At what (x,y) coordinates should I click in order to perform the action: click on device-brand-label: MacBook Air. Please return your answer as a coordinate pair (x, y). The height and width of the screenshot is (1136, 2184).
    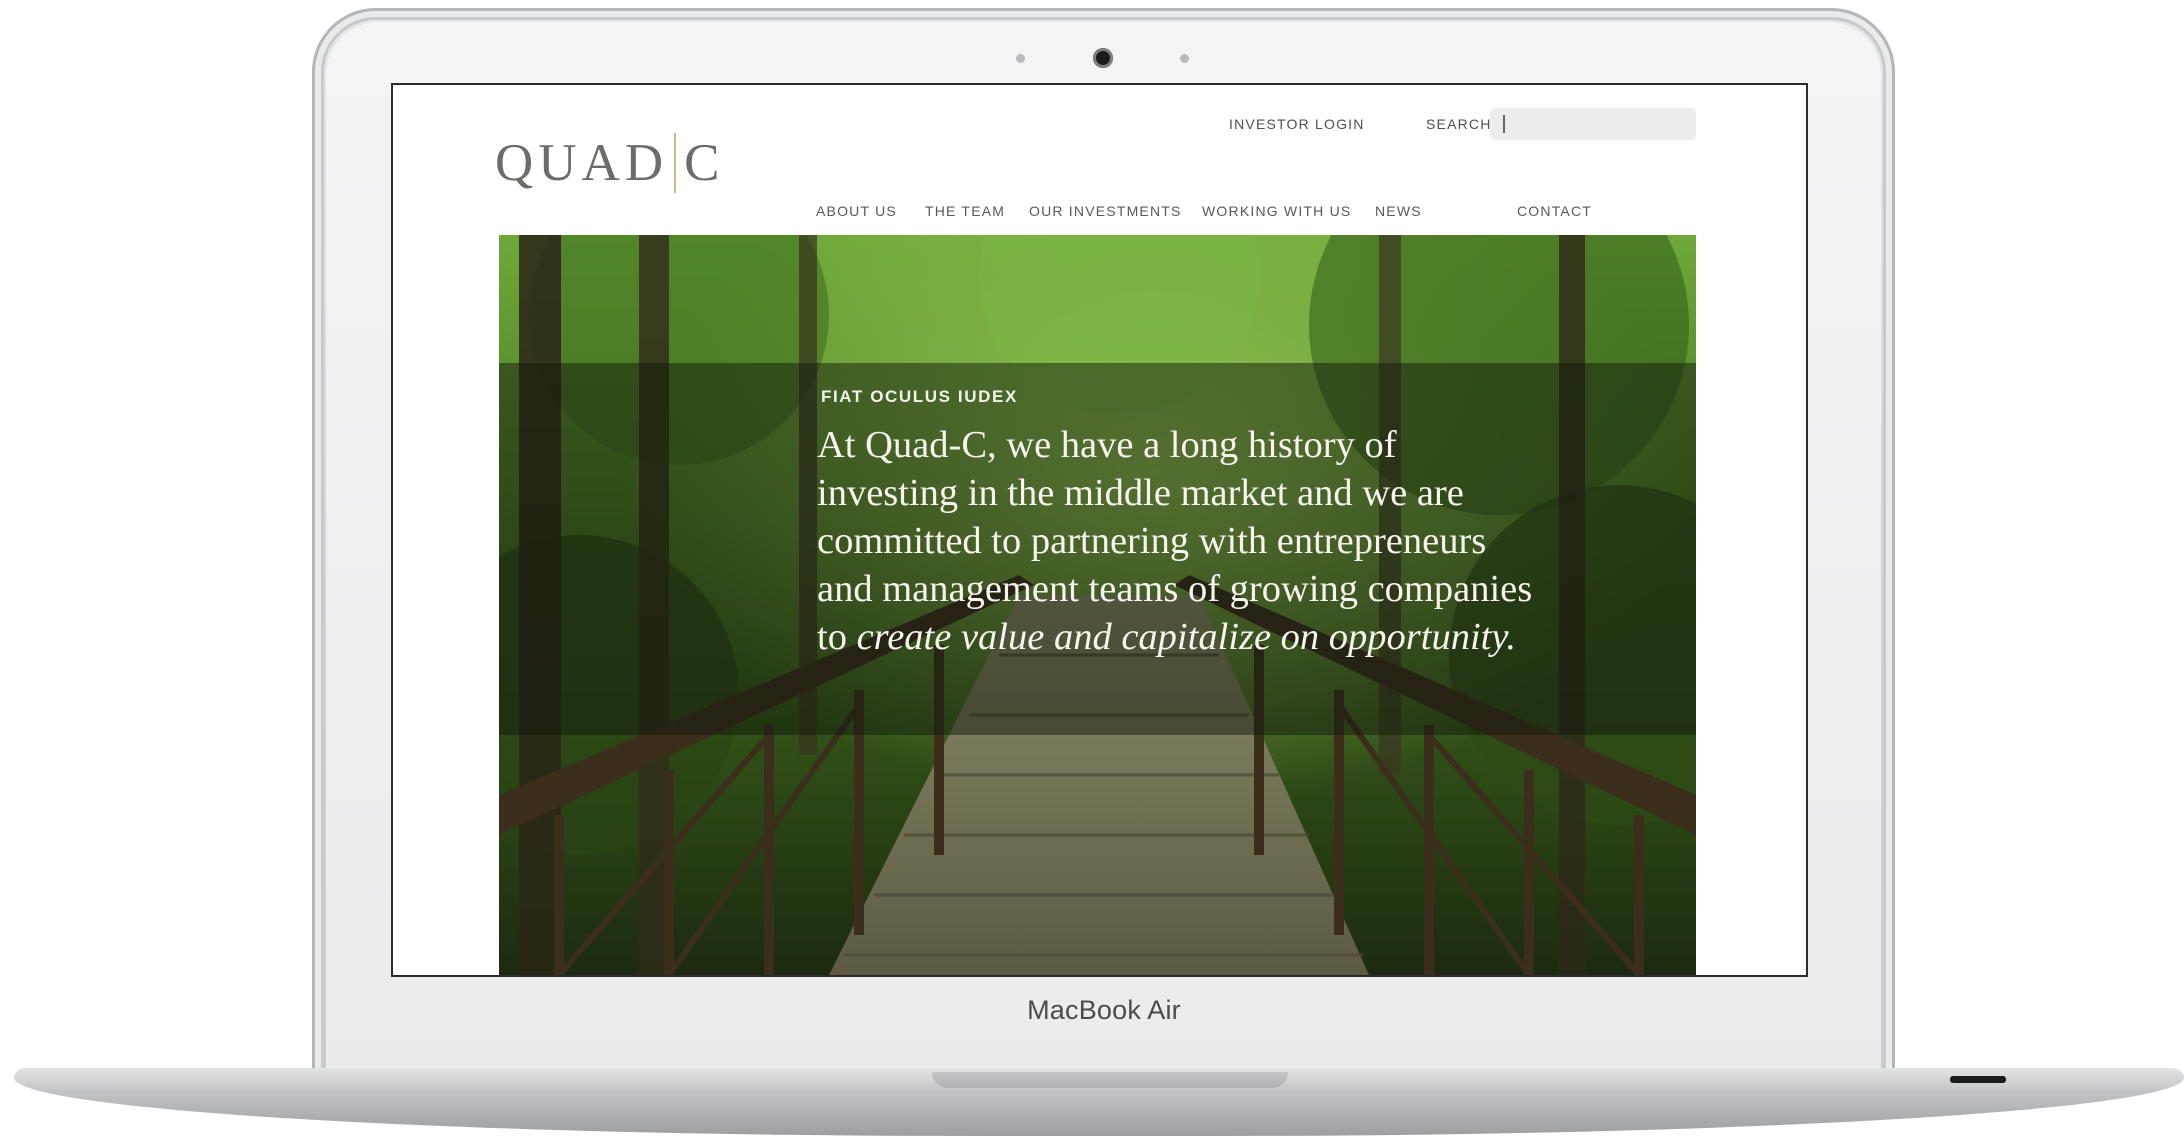
    Looking at the image, I should click on (1104, 1010).